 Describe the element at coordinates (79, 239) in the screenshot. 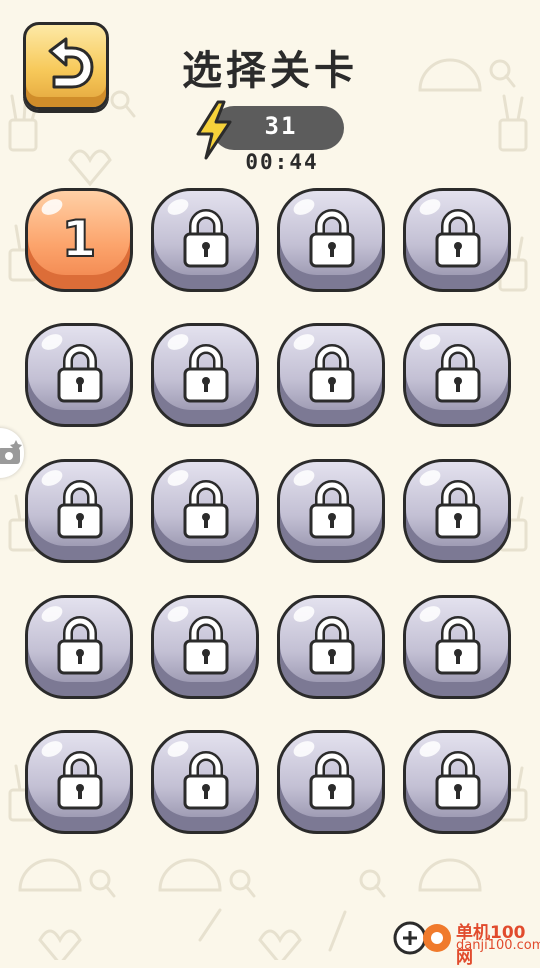

I see `level-number: 1` at that location.